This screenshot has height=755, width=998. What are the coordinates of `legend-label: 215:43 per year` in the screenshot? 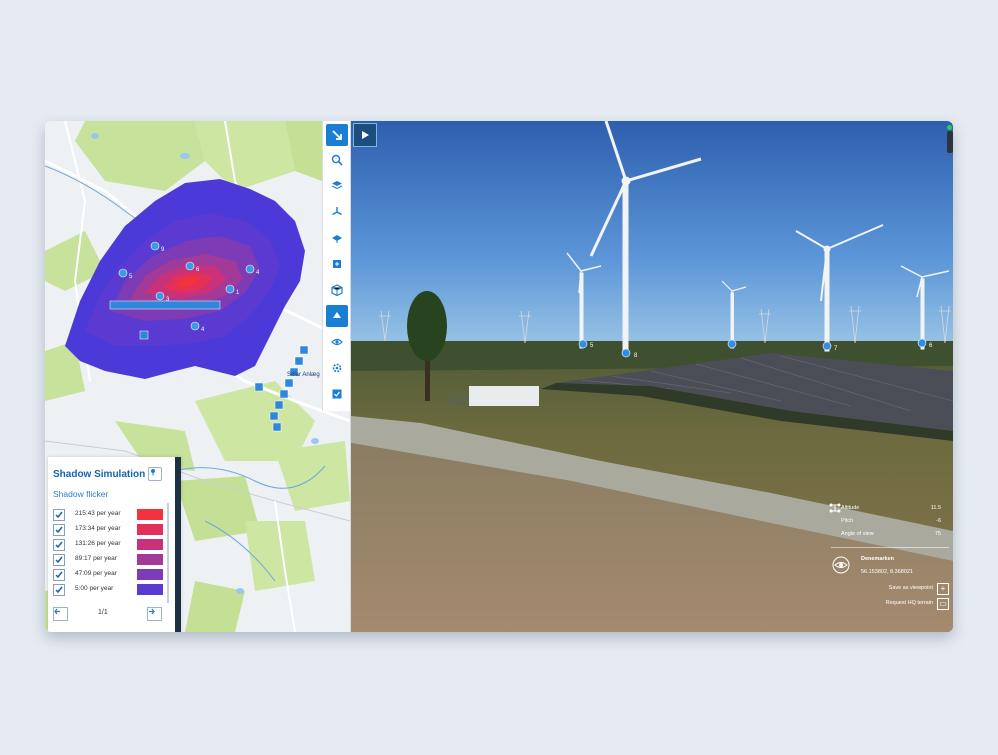 It's located at (98, 513).